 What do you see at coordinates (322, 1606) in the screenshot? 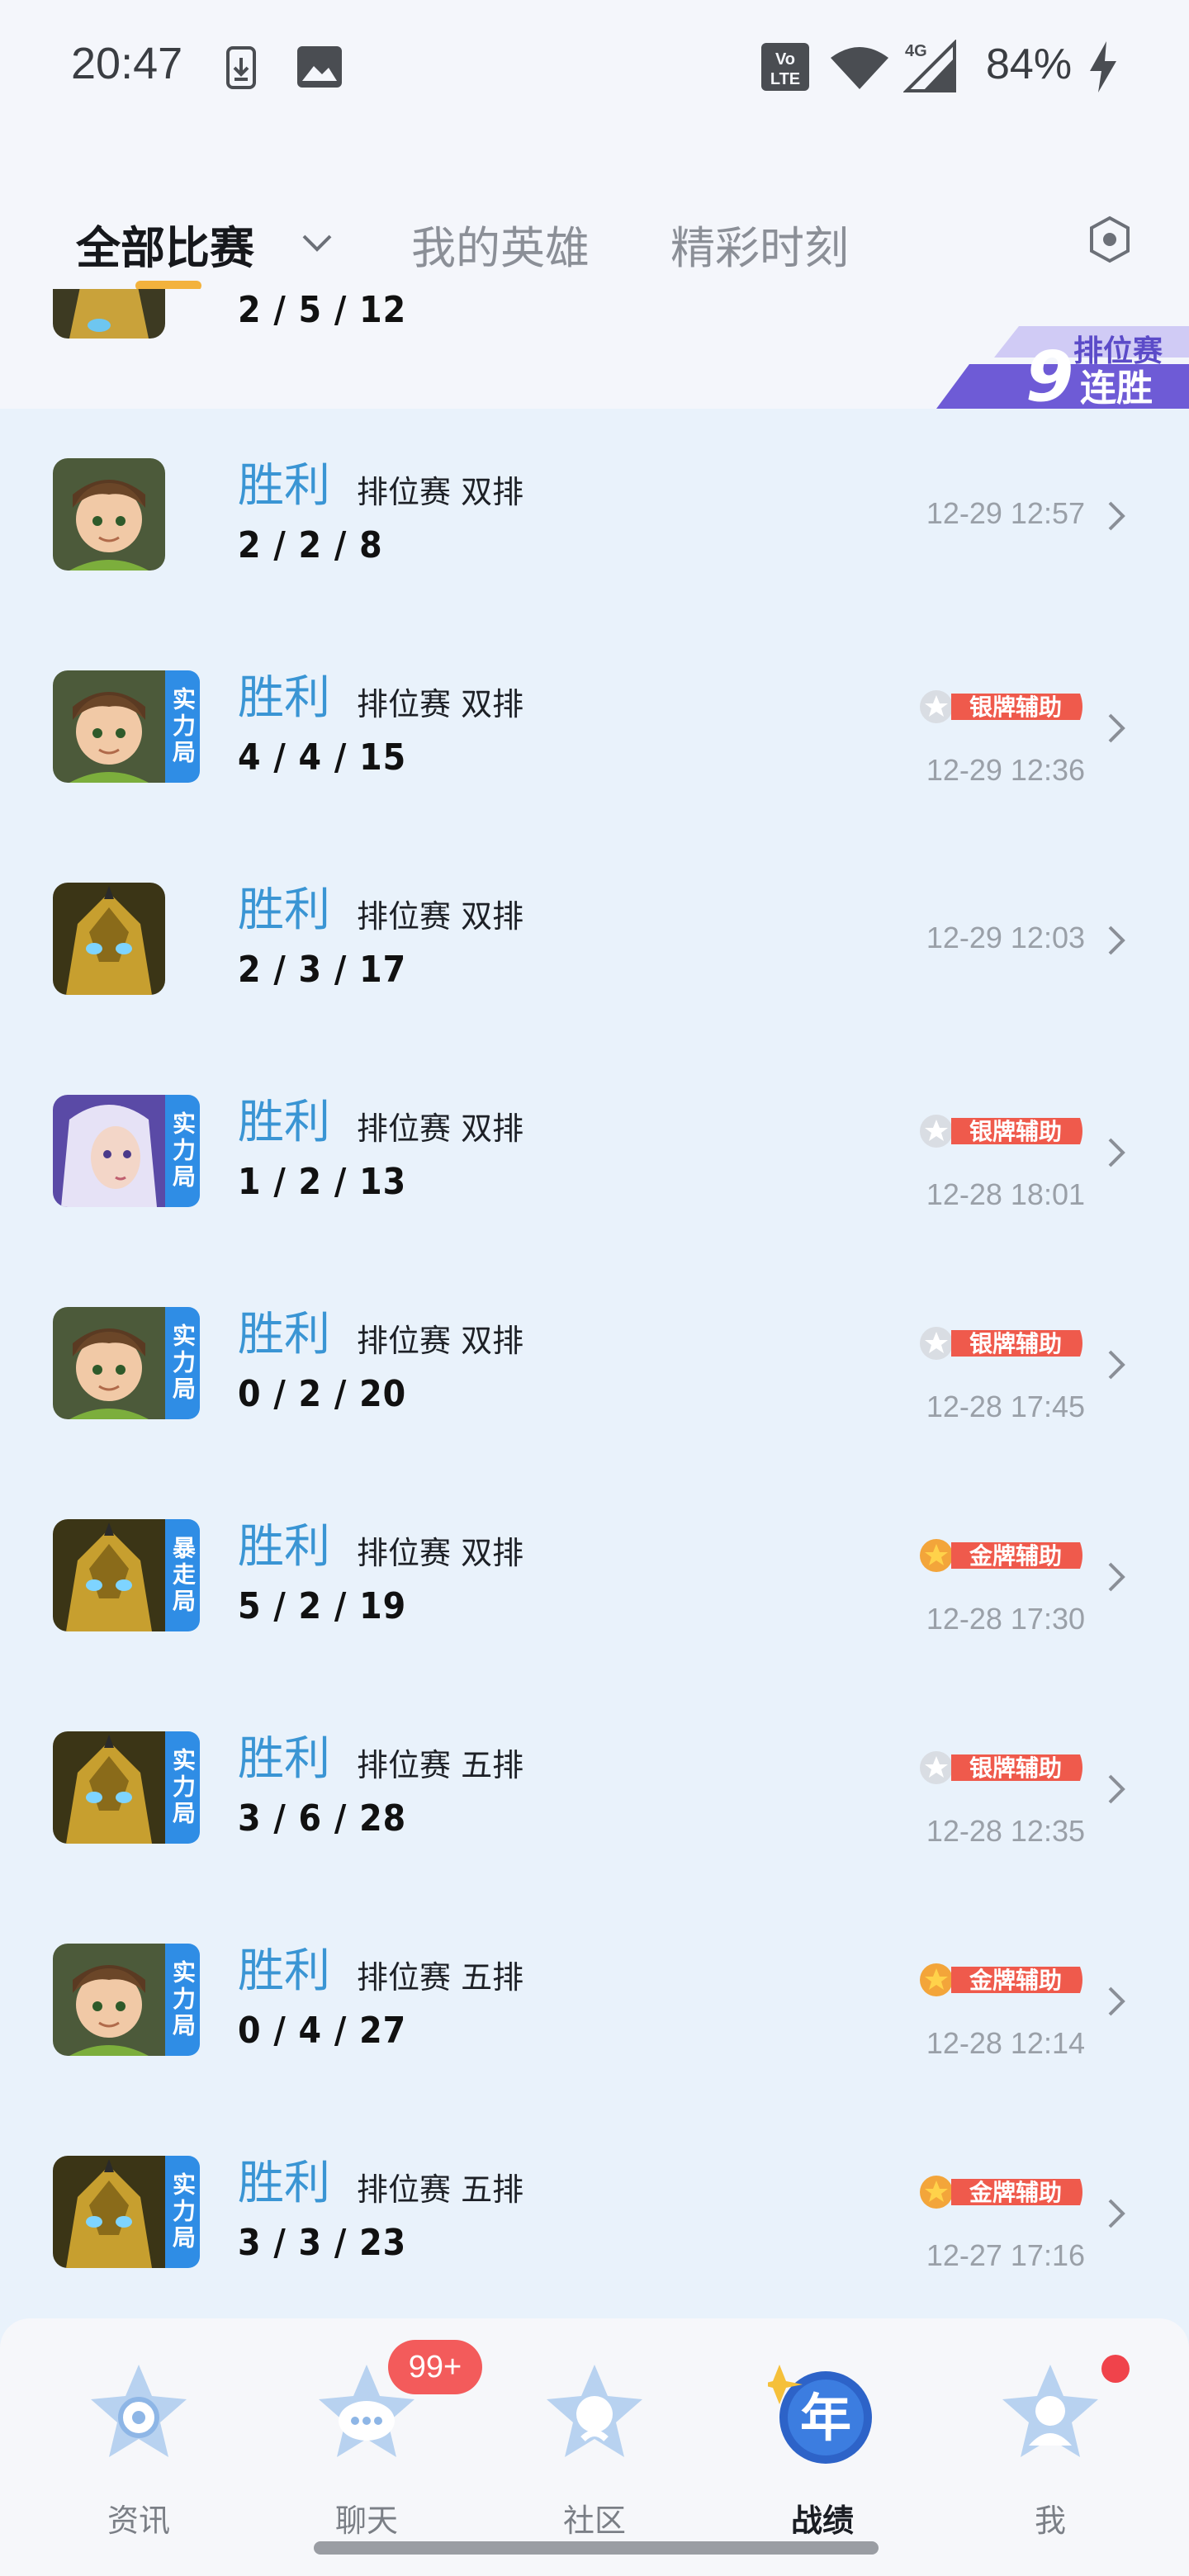
I see `kda-score: 5 / 2 / 19` at bounding box center [322, 1606].